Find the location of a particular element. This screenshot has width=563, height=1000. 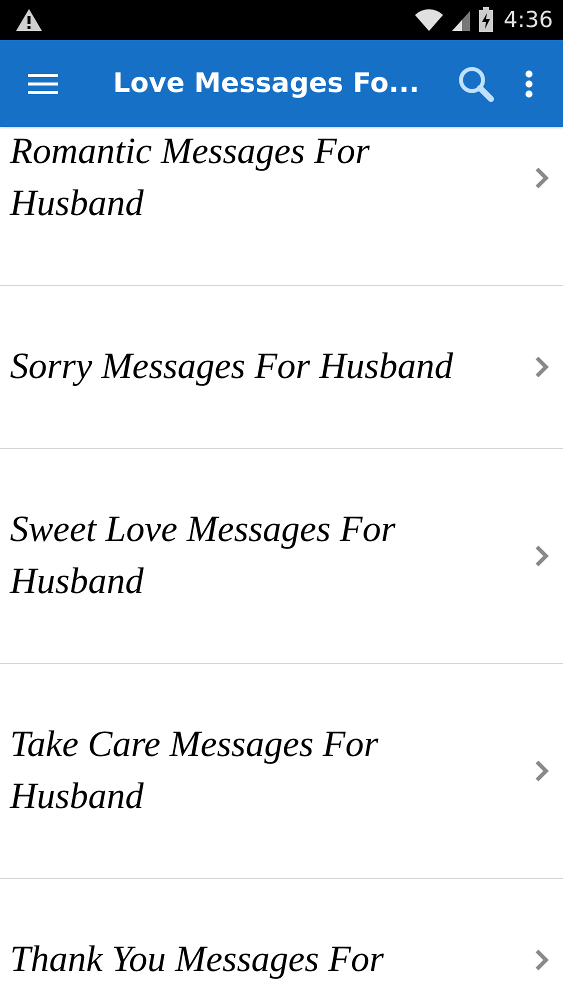

more-options-icon is located at coordinates (529, 84).